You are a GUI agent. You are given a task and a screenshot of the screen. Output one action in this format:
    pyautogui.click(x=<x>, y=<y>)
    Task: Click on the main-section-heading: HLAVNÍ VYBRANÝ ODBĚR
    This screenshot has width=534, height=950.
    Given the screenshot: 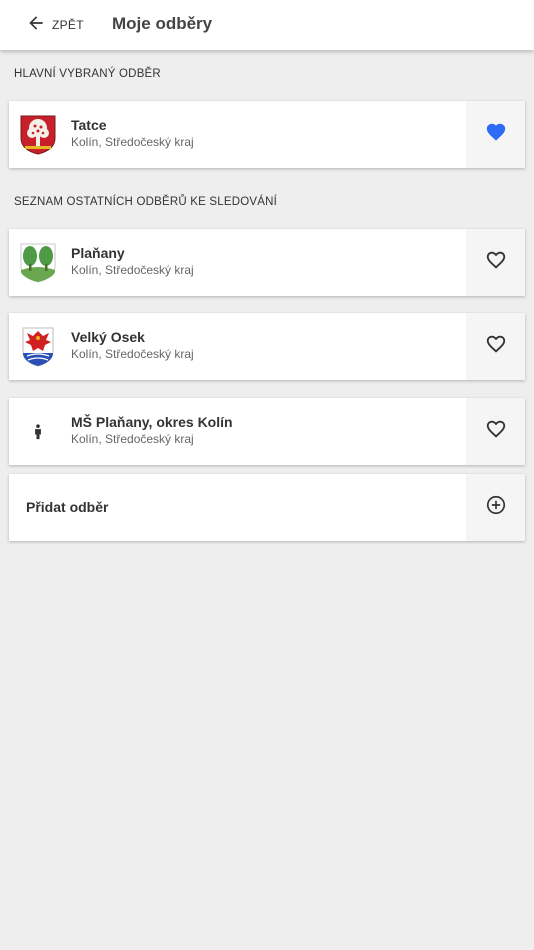 What is the action you would take?
    pyautogui.click(x=87, y=74)
    